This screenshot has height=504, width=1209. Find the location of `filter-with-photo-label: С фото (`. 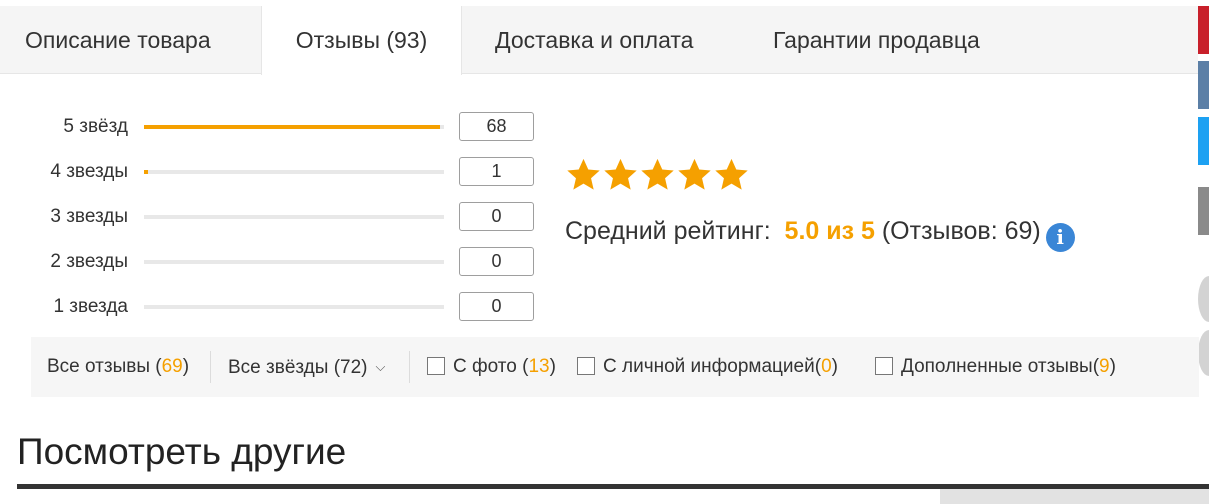

filter-with-photo-label: С фото ( is located at coordinates (491, 366).